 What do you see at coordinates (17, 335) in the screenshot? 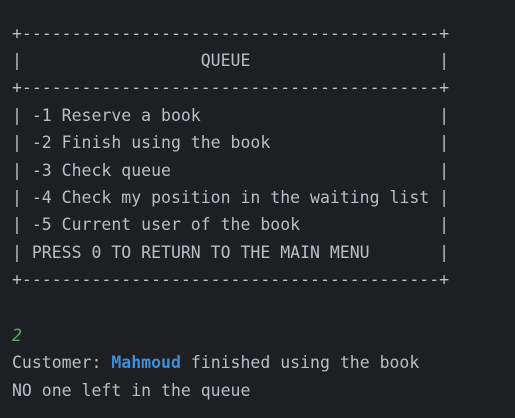
I see `user-input-echo: 2` at bounding box center [17, 335].